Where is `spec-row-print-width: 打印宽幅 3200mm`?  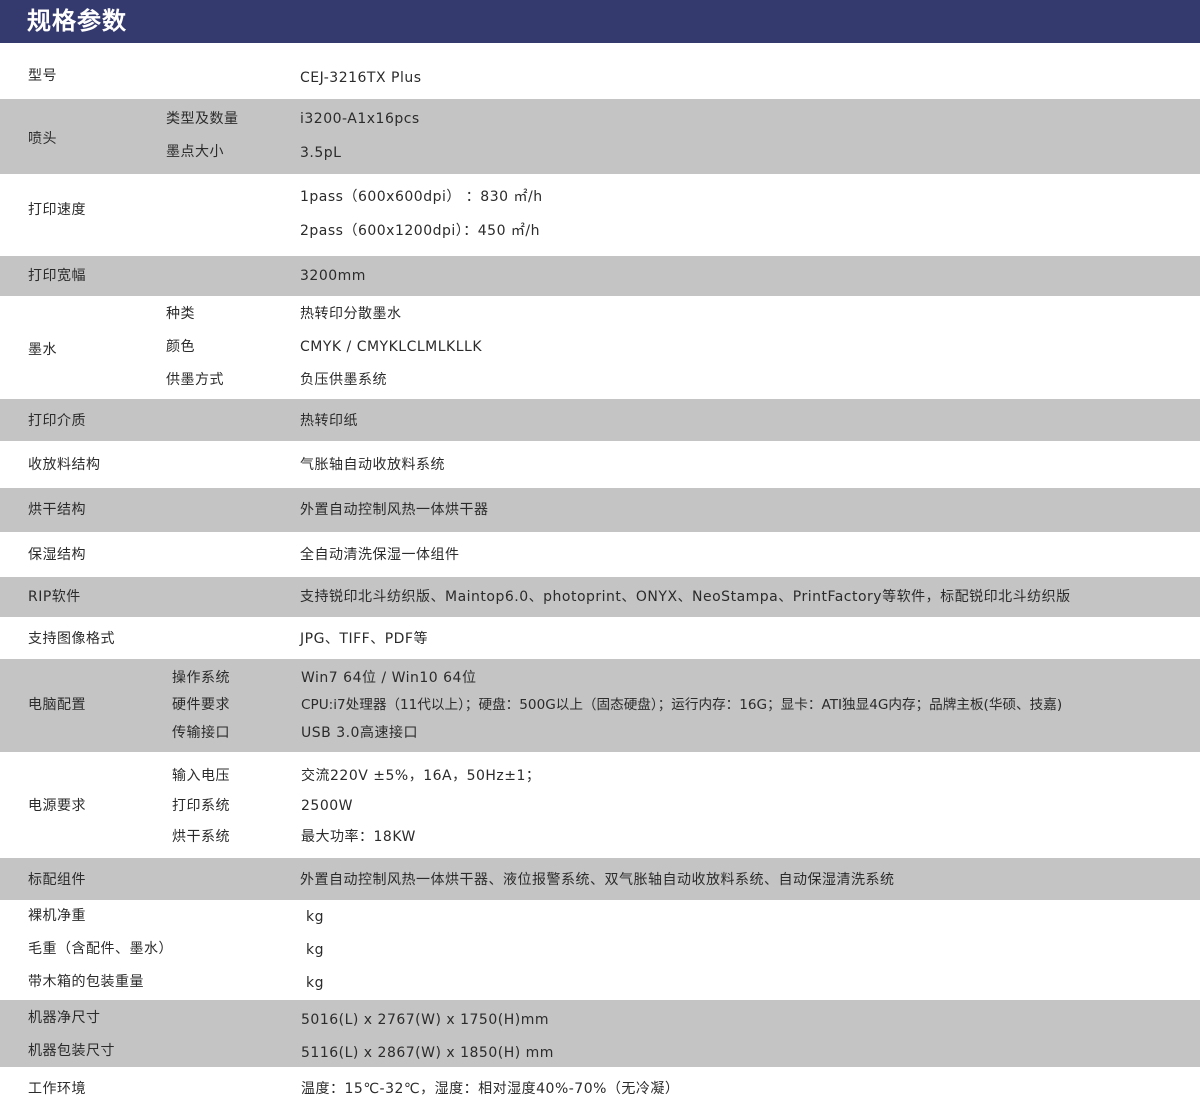
spec-row-print-width: 打印宽幅 3200mm is located at coordinates (600, 276).